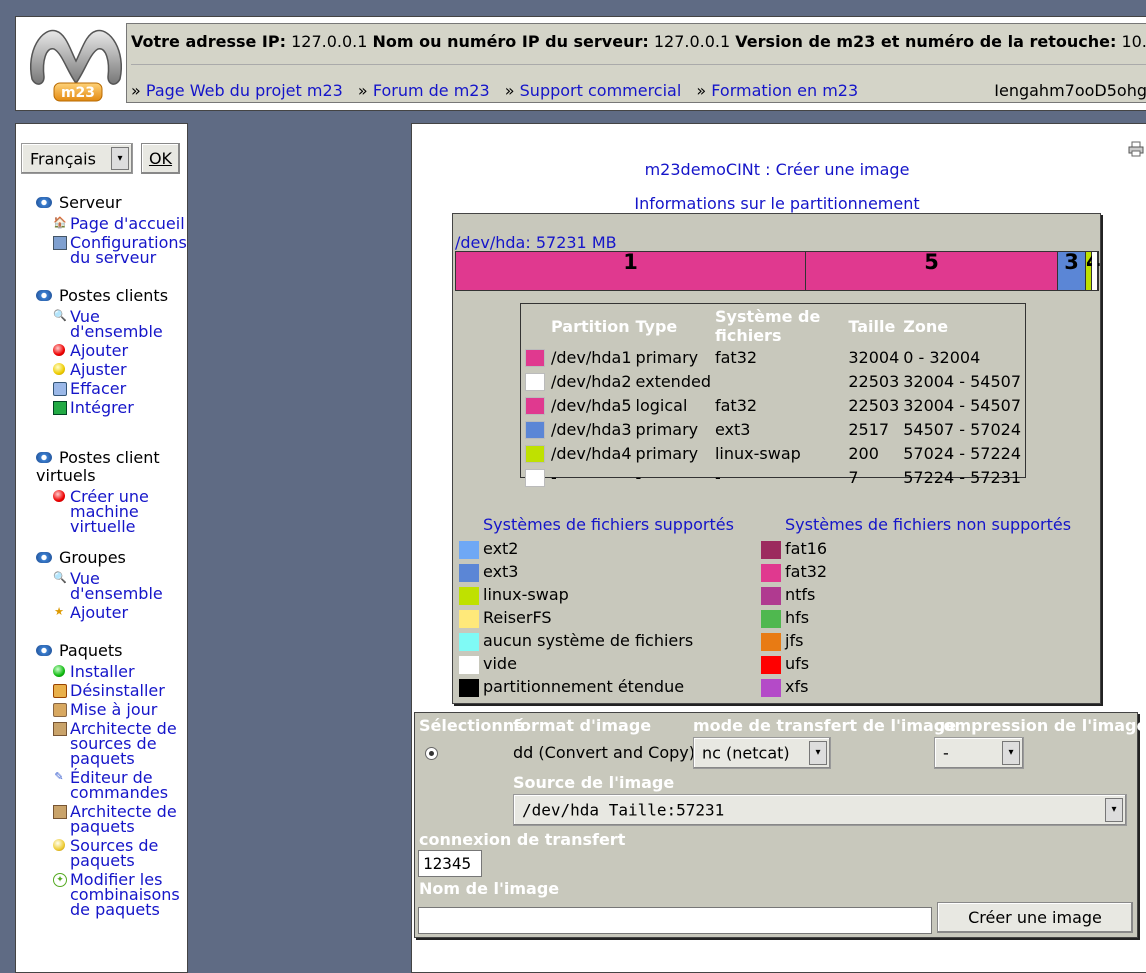  Describe the element at coordinates (111, 324) in the screenshot. I see `sidebar-item-clients-overview: 🔍 Vue d'ensemble` at that location.